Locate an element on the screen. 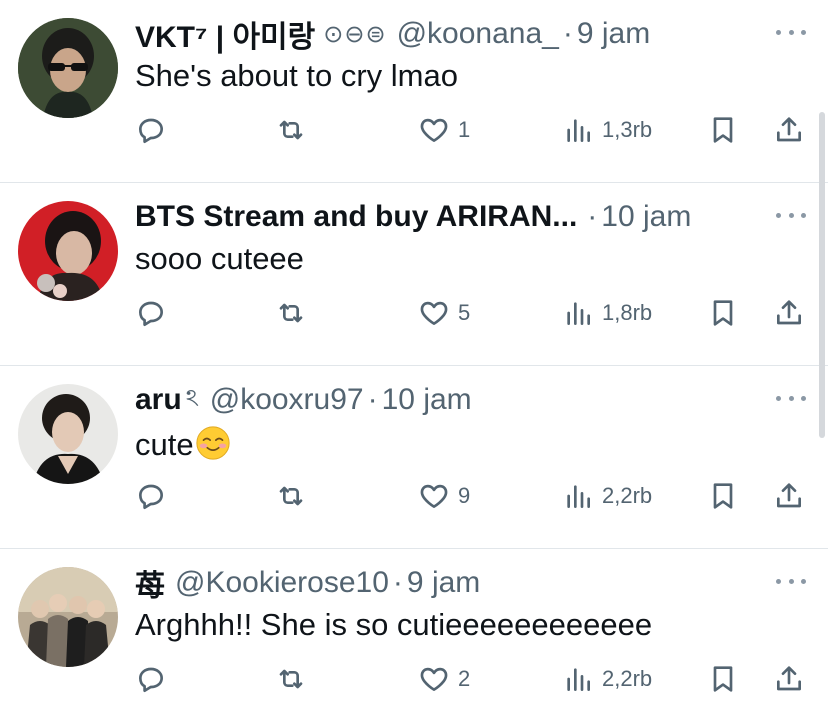 This screenshot has width=828, height=727. user-handle: @Kookierose10 is located at coordinates (282, 583).